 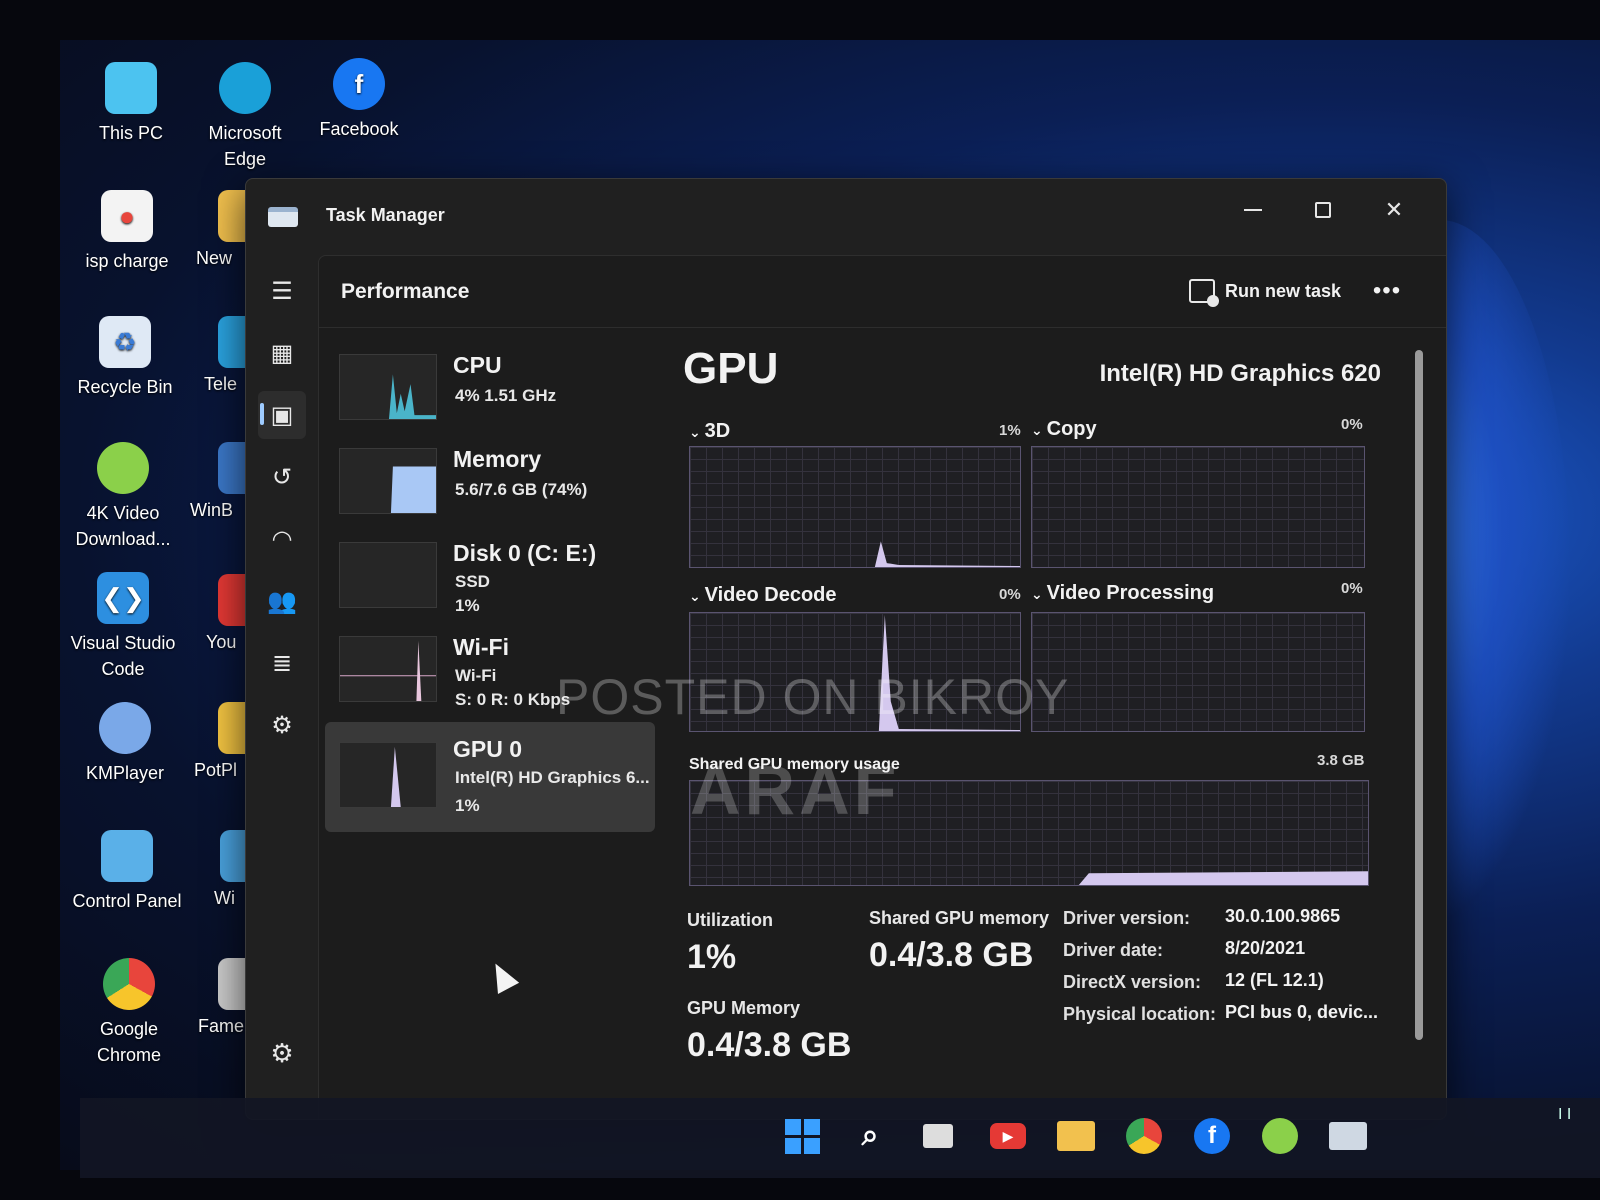 I want to click on nav-app-history: ↺, so click(x=282, y=477).